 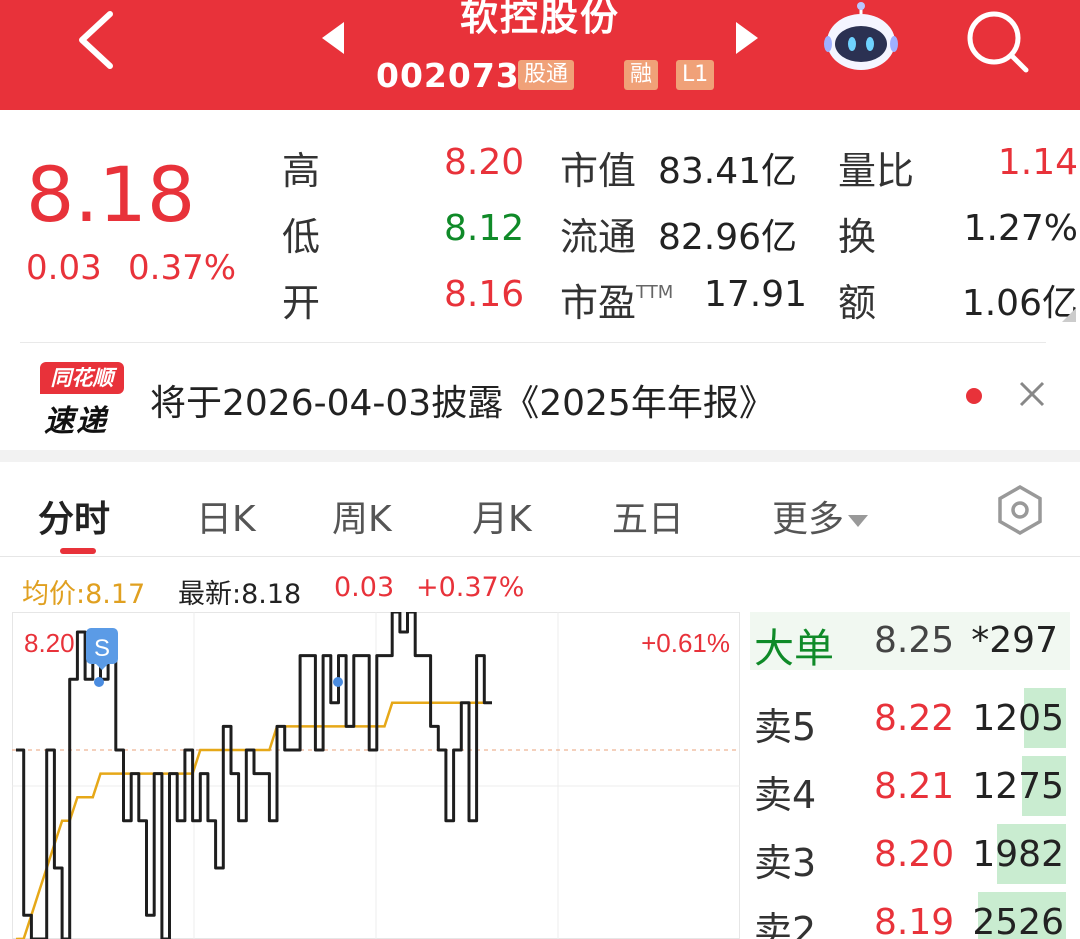 I want to click on ask-volume: 1275, so click(x=1018, y=786).